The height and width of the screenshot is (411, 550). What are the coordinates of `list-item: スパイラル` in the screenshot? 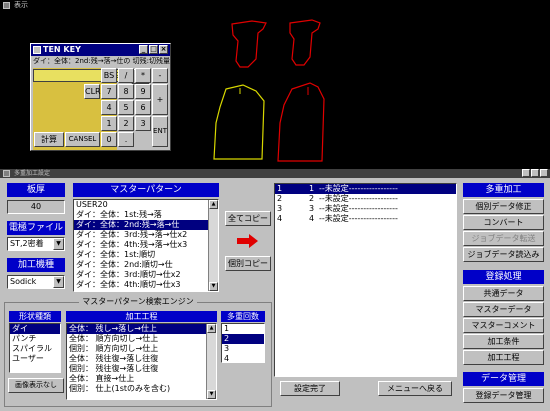 It's located at (35, 349).